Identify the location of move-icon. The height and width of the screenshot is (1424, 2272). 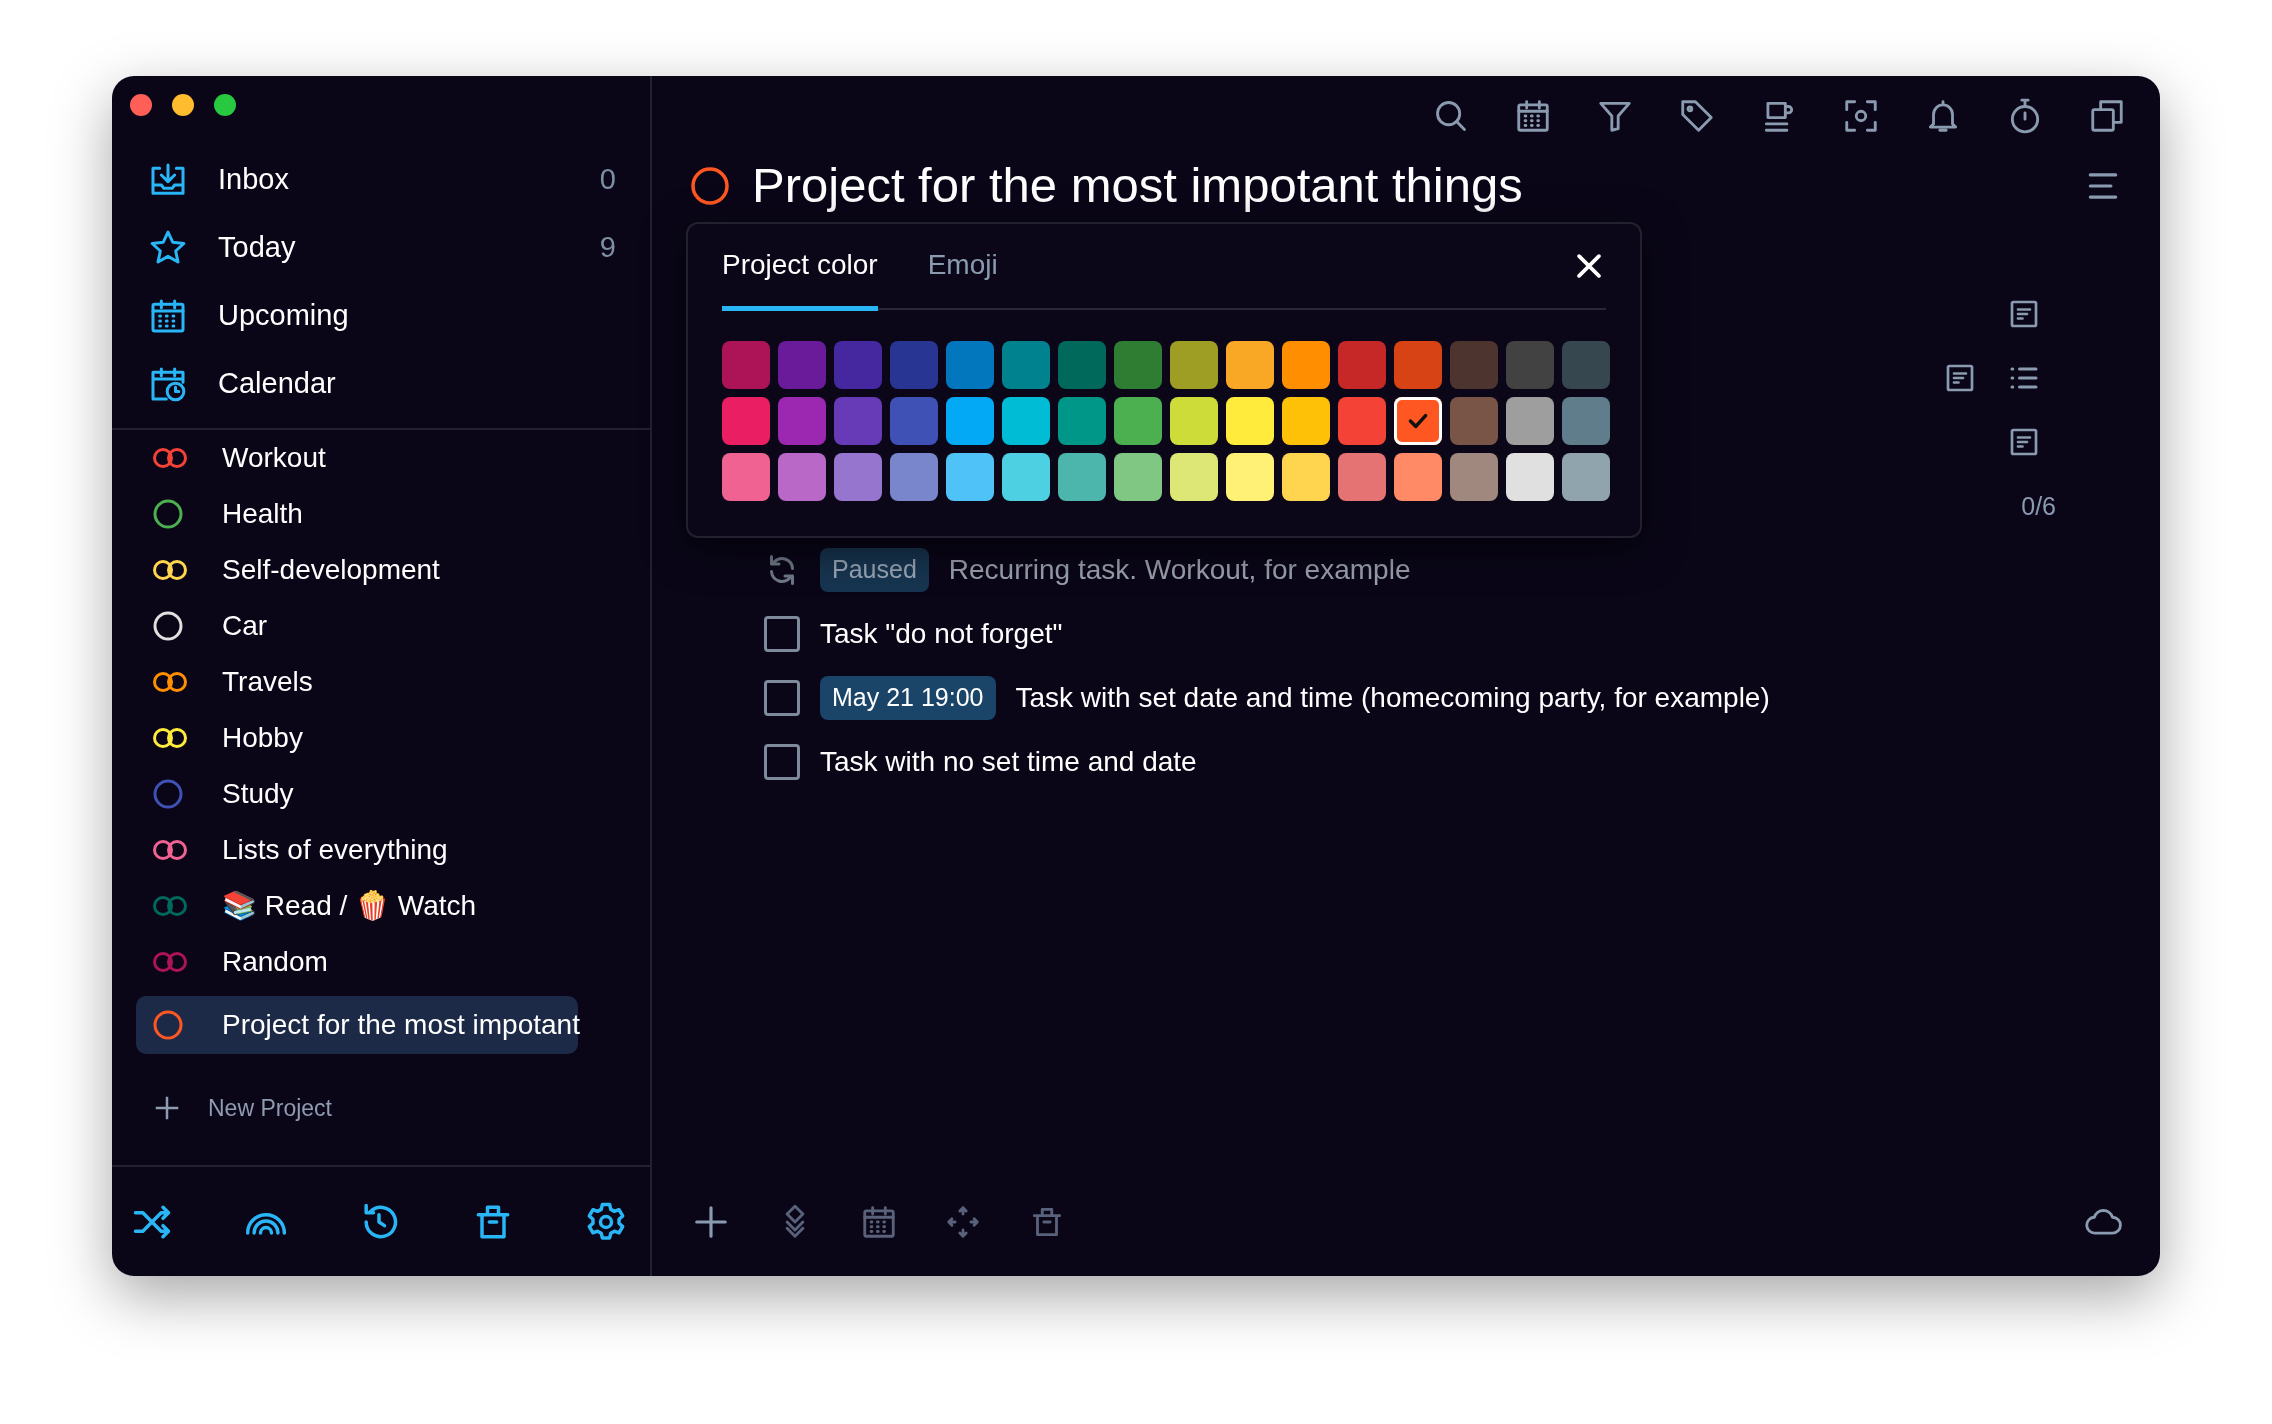
(963, 1222).